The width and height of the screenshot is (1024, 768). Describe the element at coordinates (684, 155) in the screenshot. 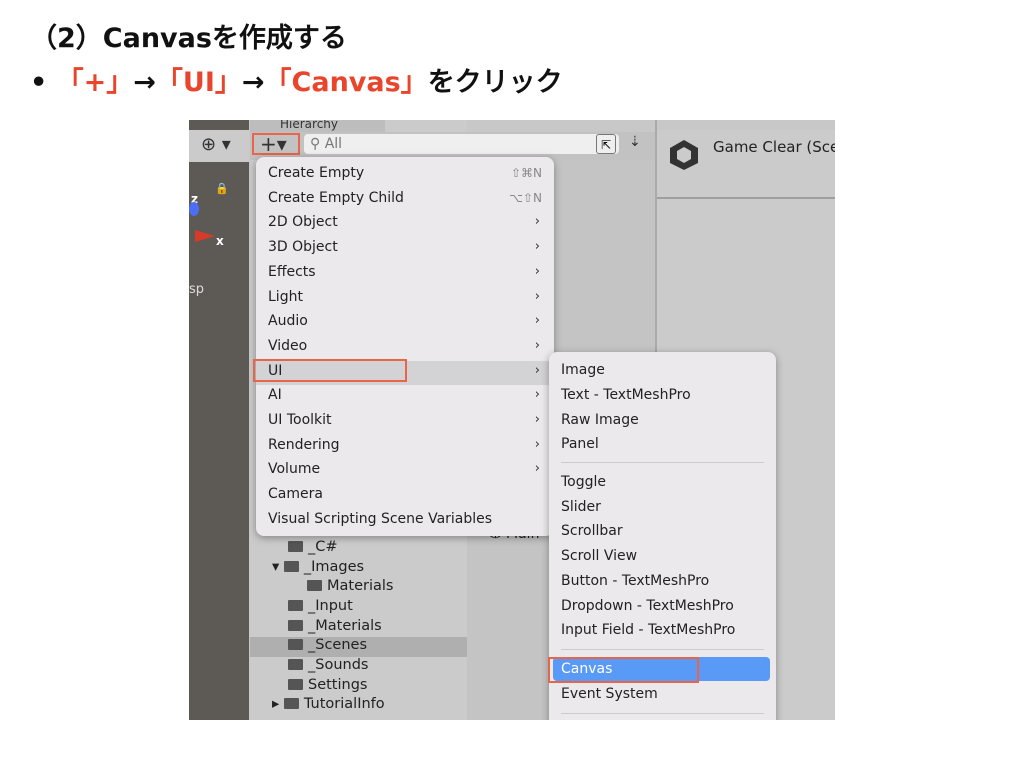

I see `unity-logo-icon` at that location.